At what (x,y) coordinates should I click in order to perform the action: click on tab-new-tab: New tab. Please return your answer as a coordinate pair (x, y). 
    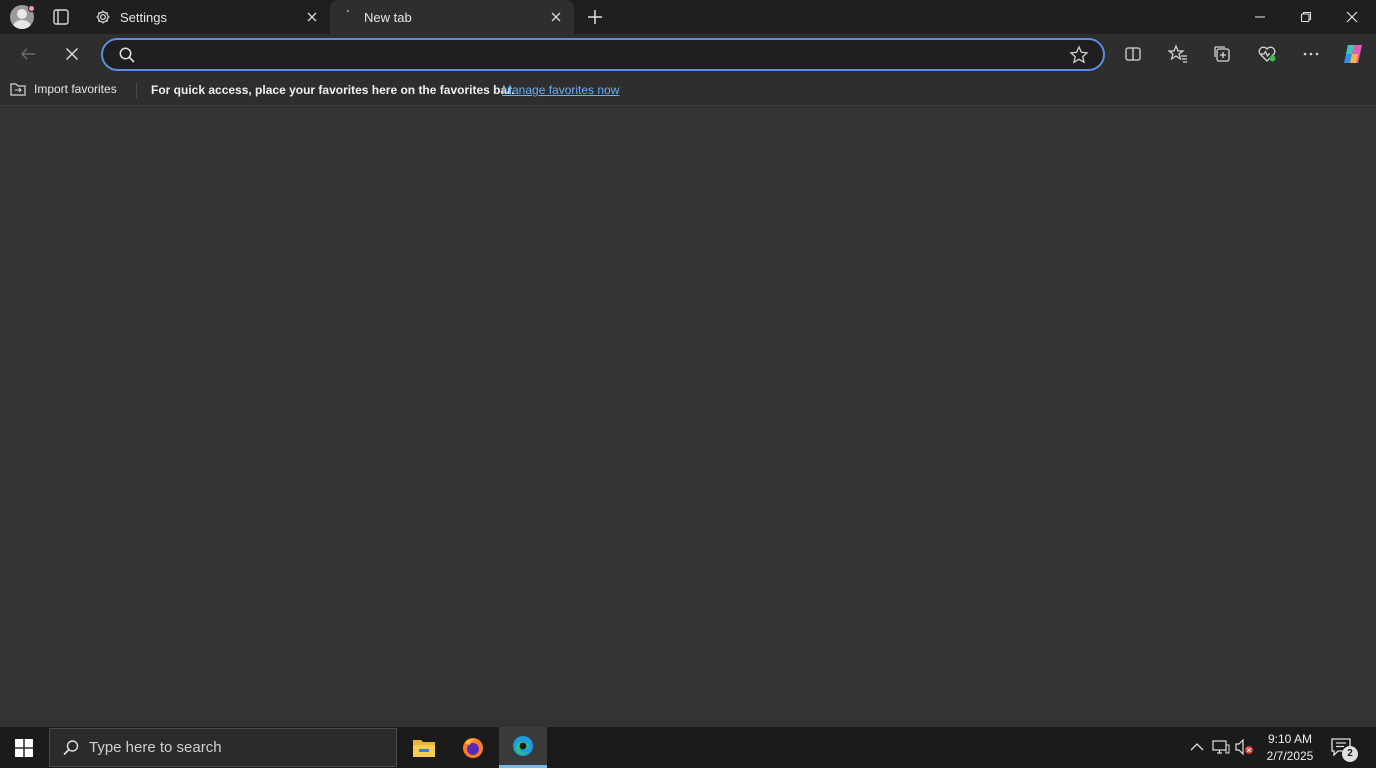
    Looking at the image, I should click on (452, 17).